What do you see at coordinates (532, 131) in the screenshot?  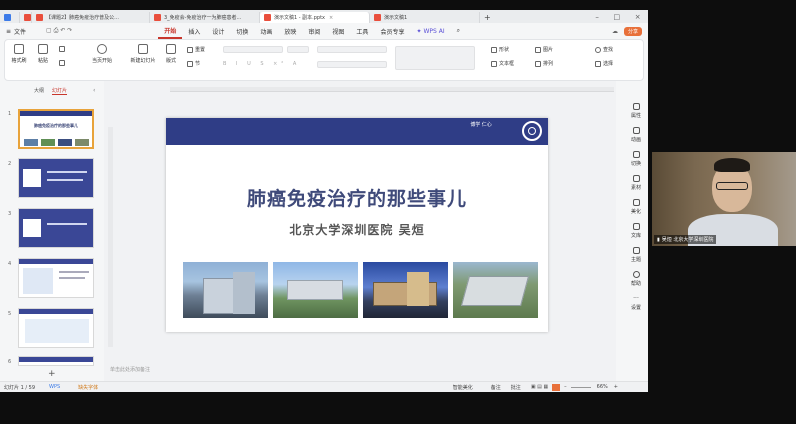 I see `hospital-logo` at bounding box center [532, 131].